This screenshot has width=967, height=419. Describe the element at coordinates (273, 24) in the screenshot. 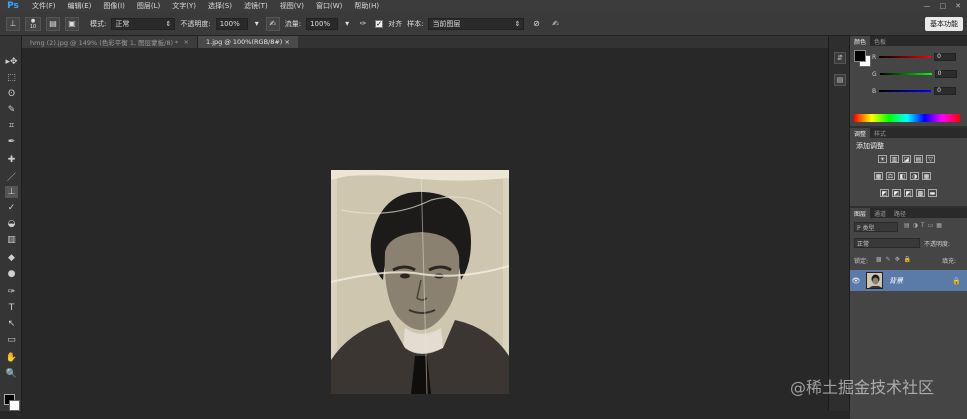

I see `pressure-opacity-icon: ✍` at that location.